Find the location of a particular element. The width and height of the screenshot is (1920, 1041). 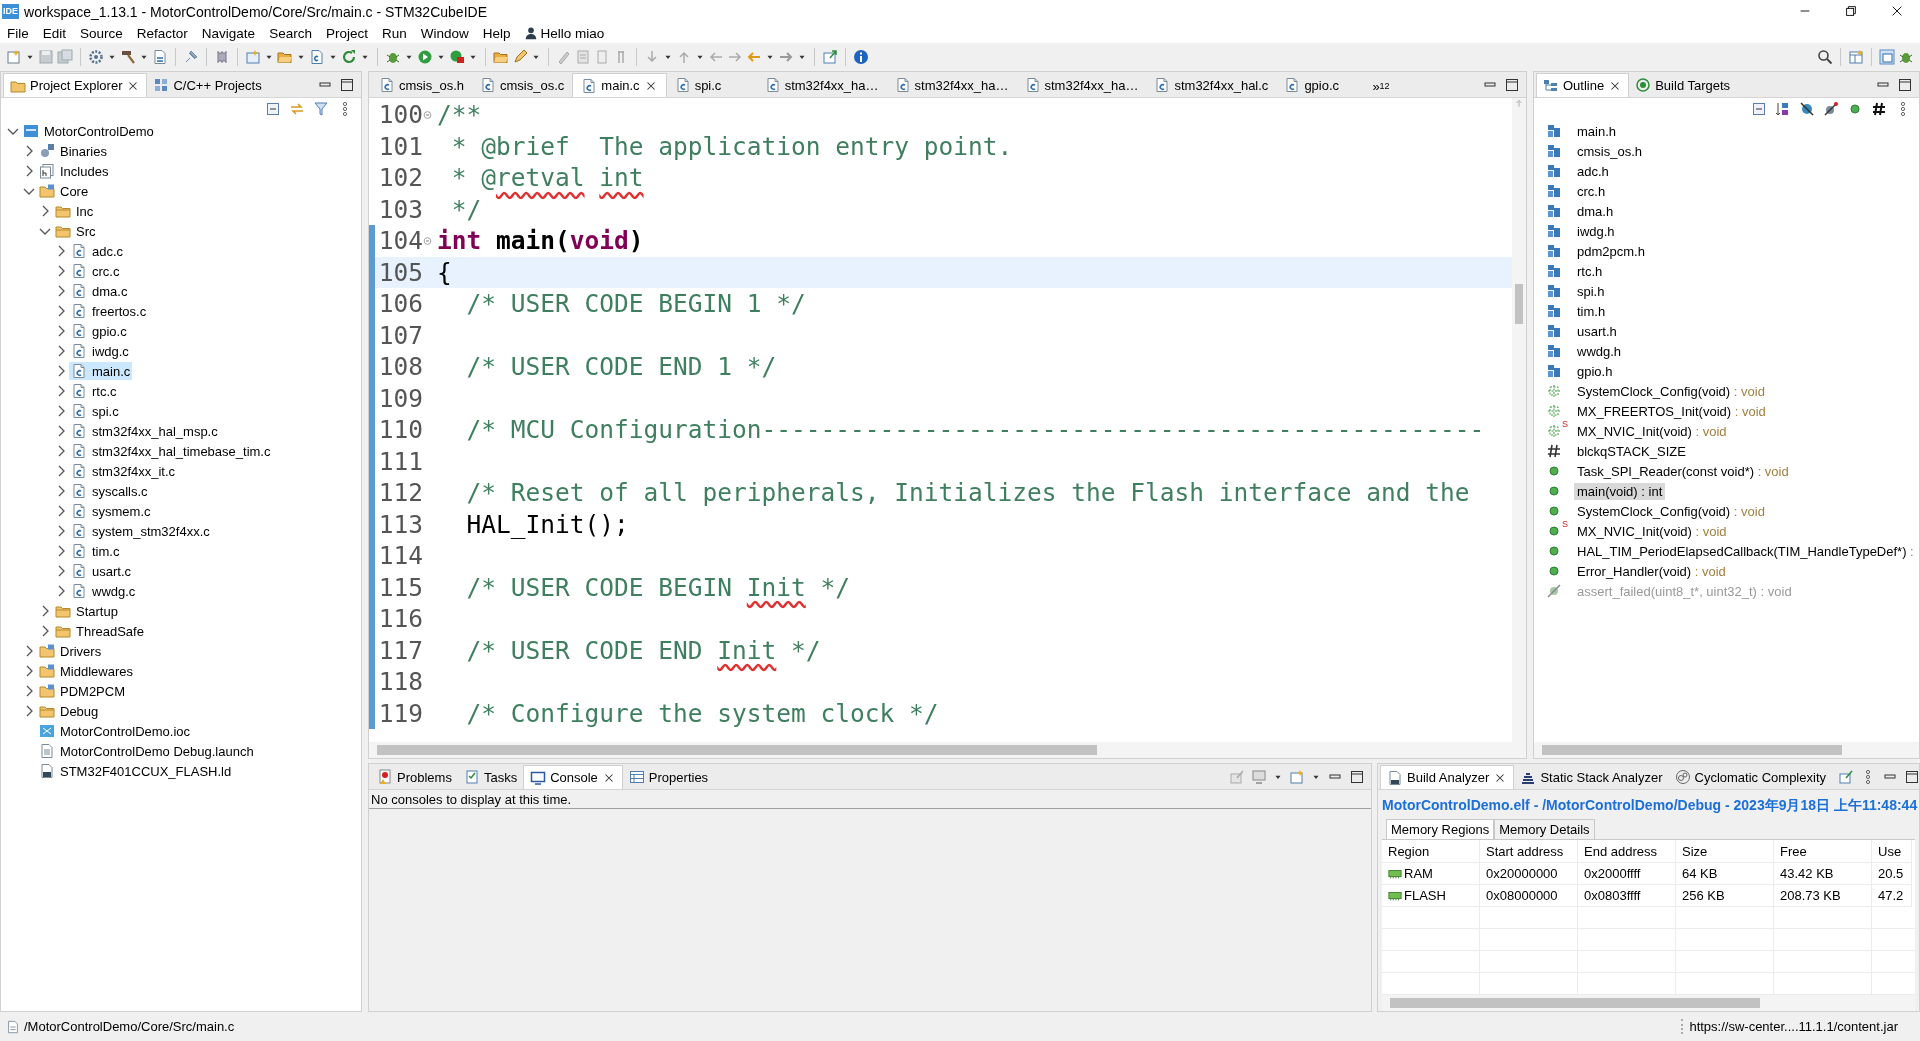

menu-item: Window is located at coordinates (444, 33).